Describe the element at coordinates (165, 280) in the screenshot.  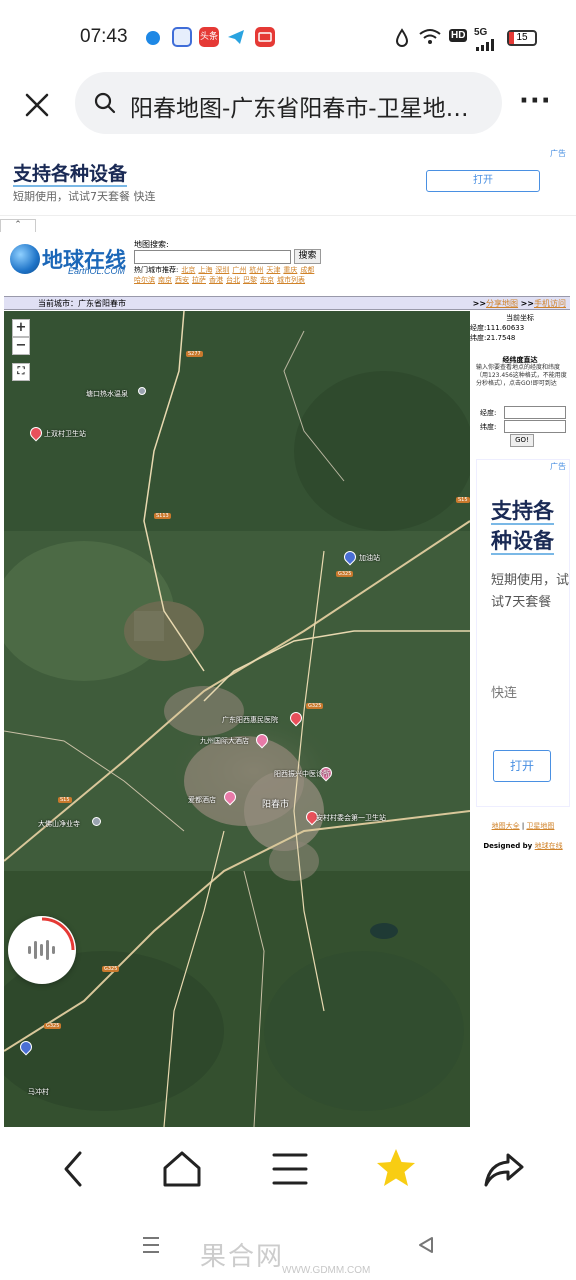
I see `city-link: 南京` at that location.